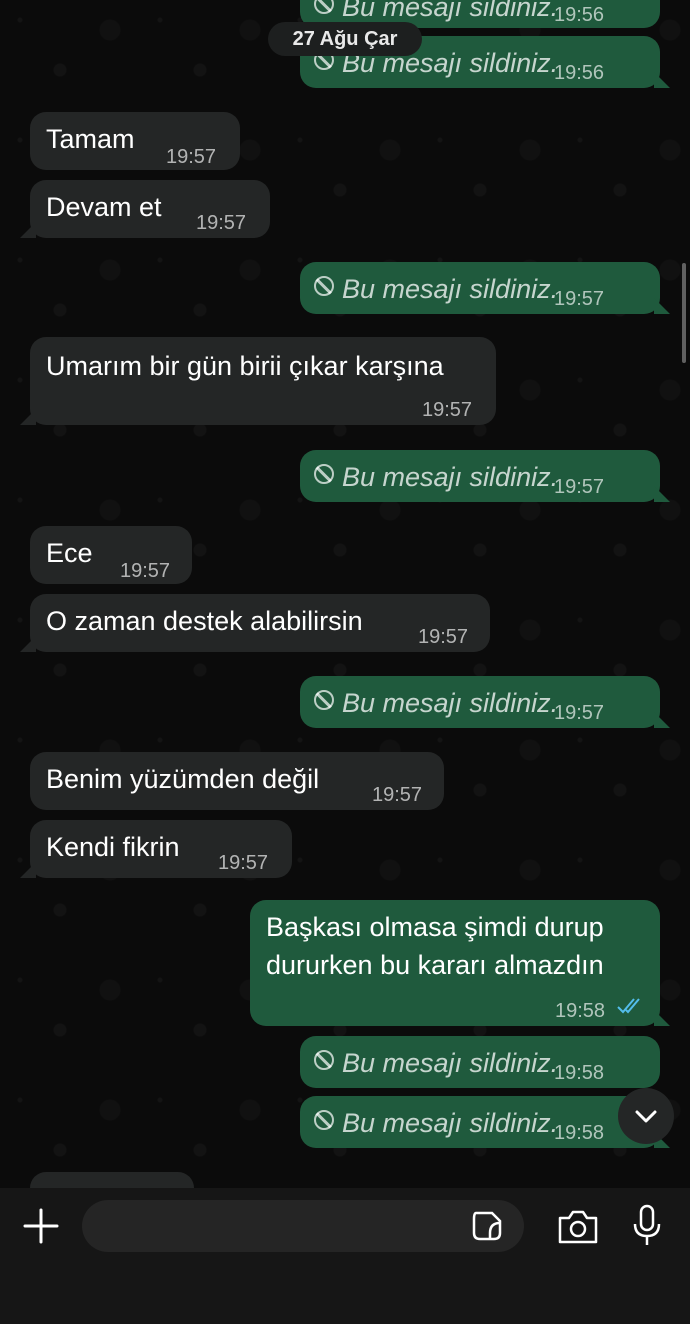 This screenshot has height=1324, width=690. I want to click on message-incoming: O zaman destek alabilirsin 19:57, so click(255, 623).